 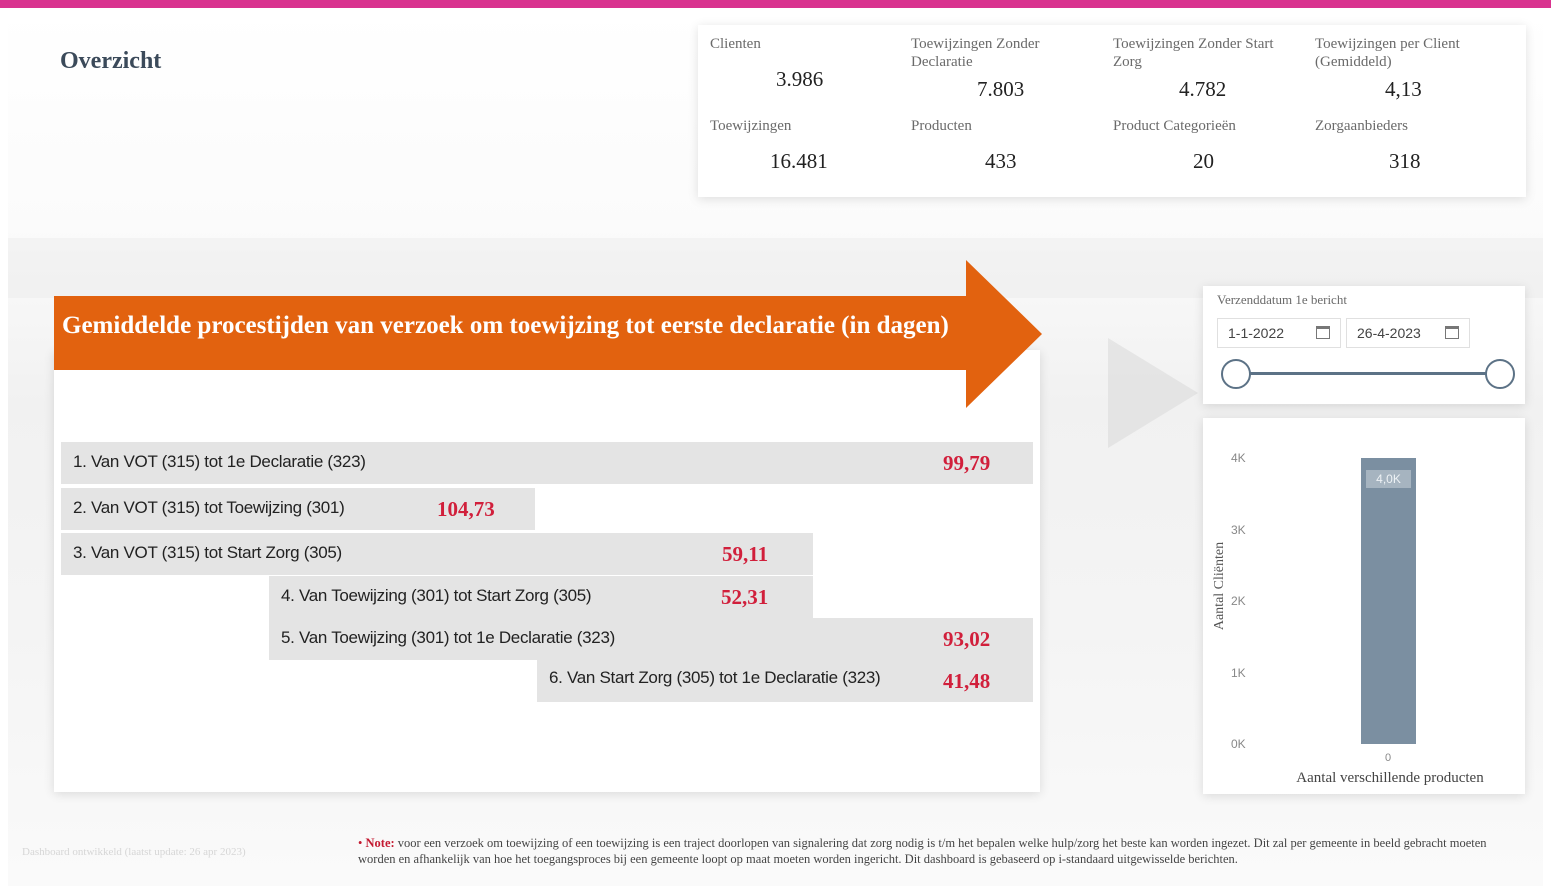 I want to click on x-axis-title: Aantal verschillende producten, so click(x=1390, y=778).